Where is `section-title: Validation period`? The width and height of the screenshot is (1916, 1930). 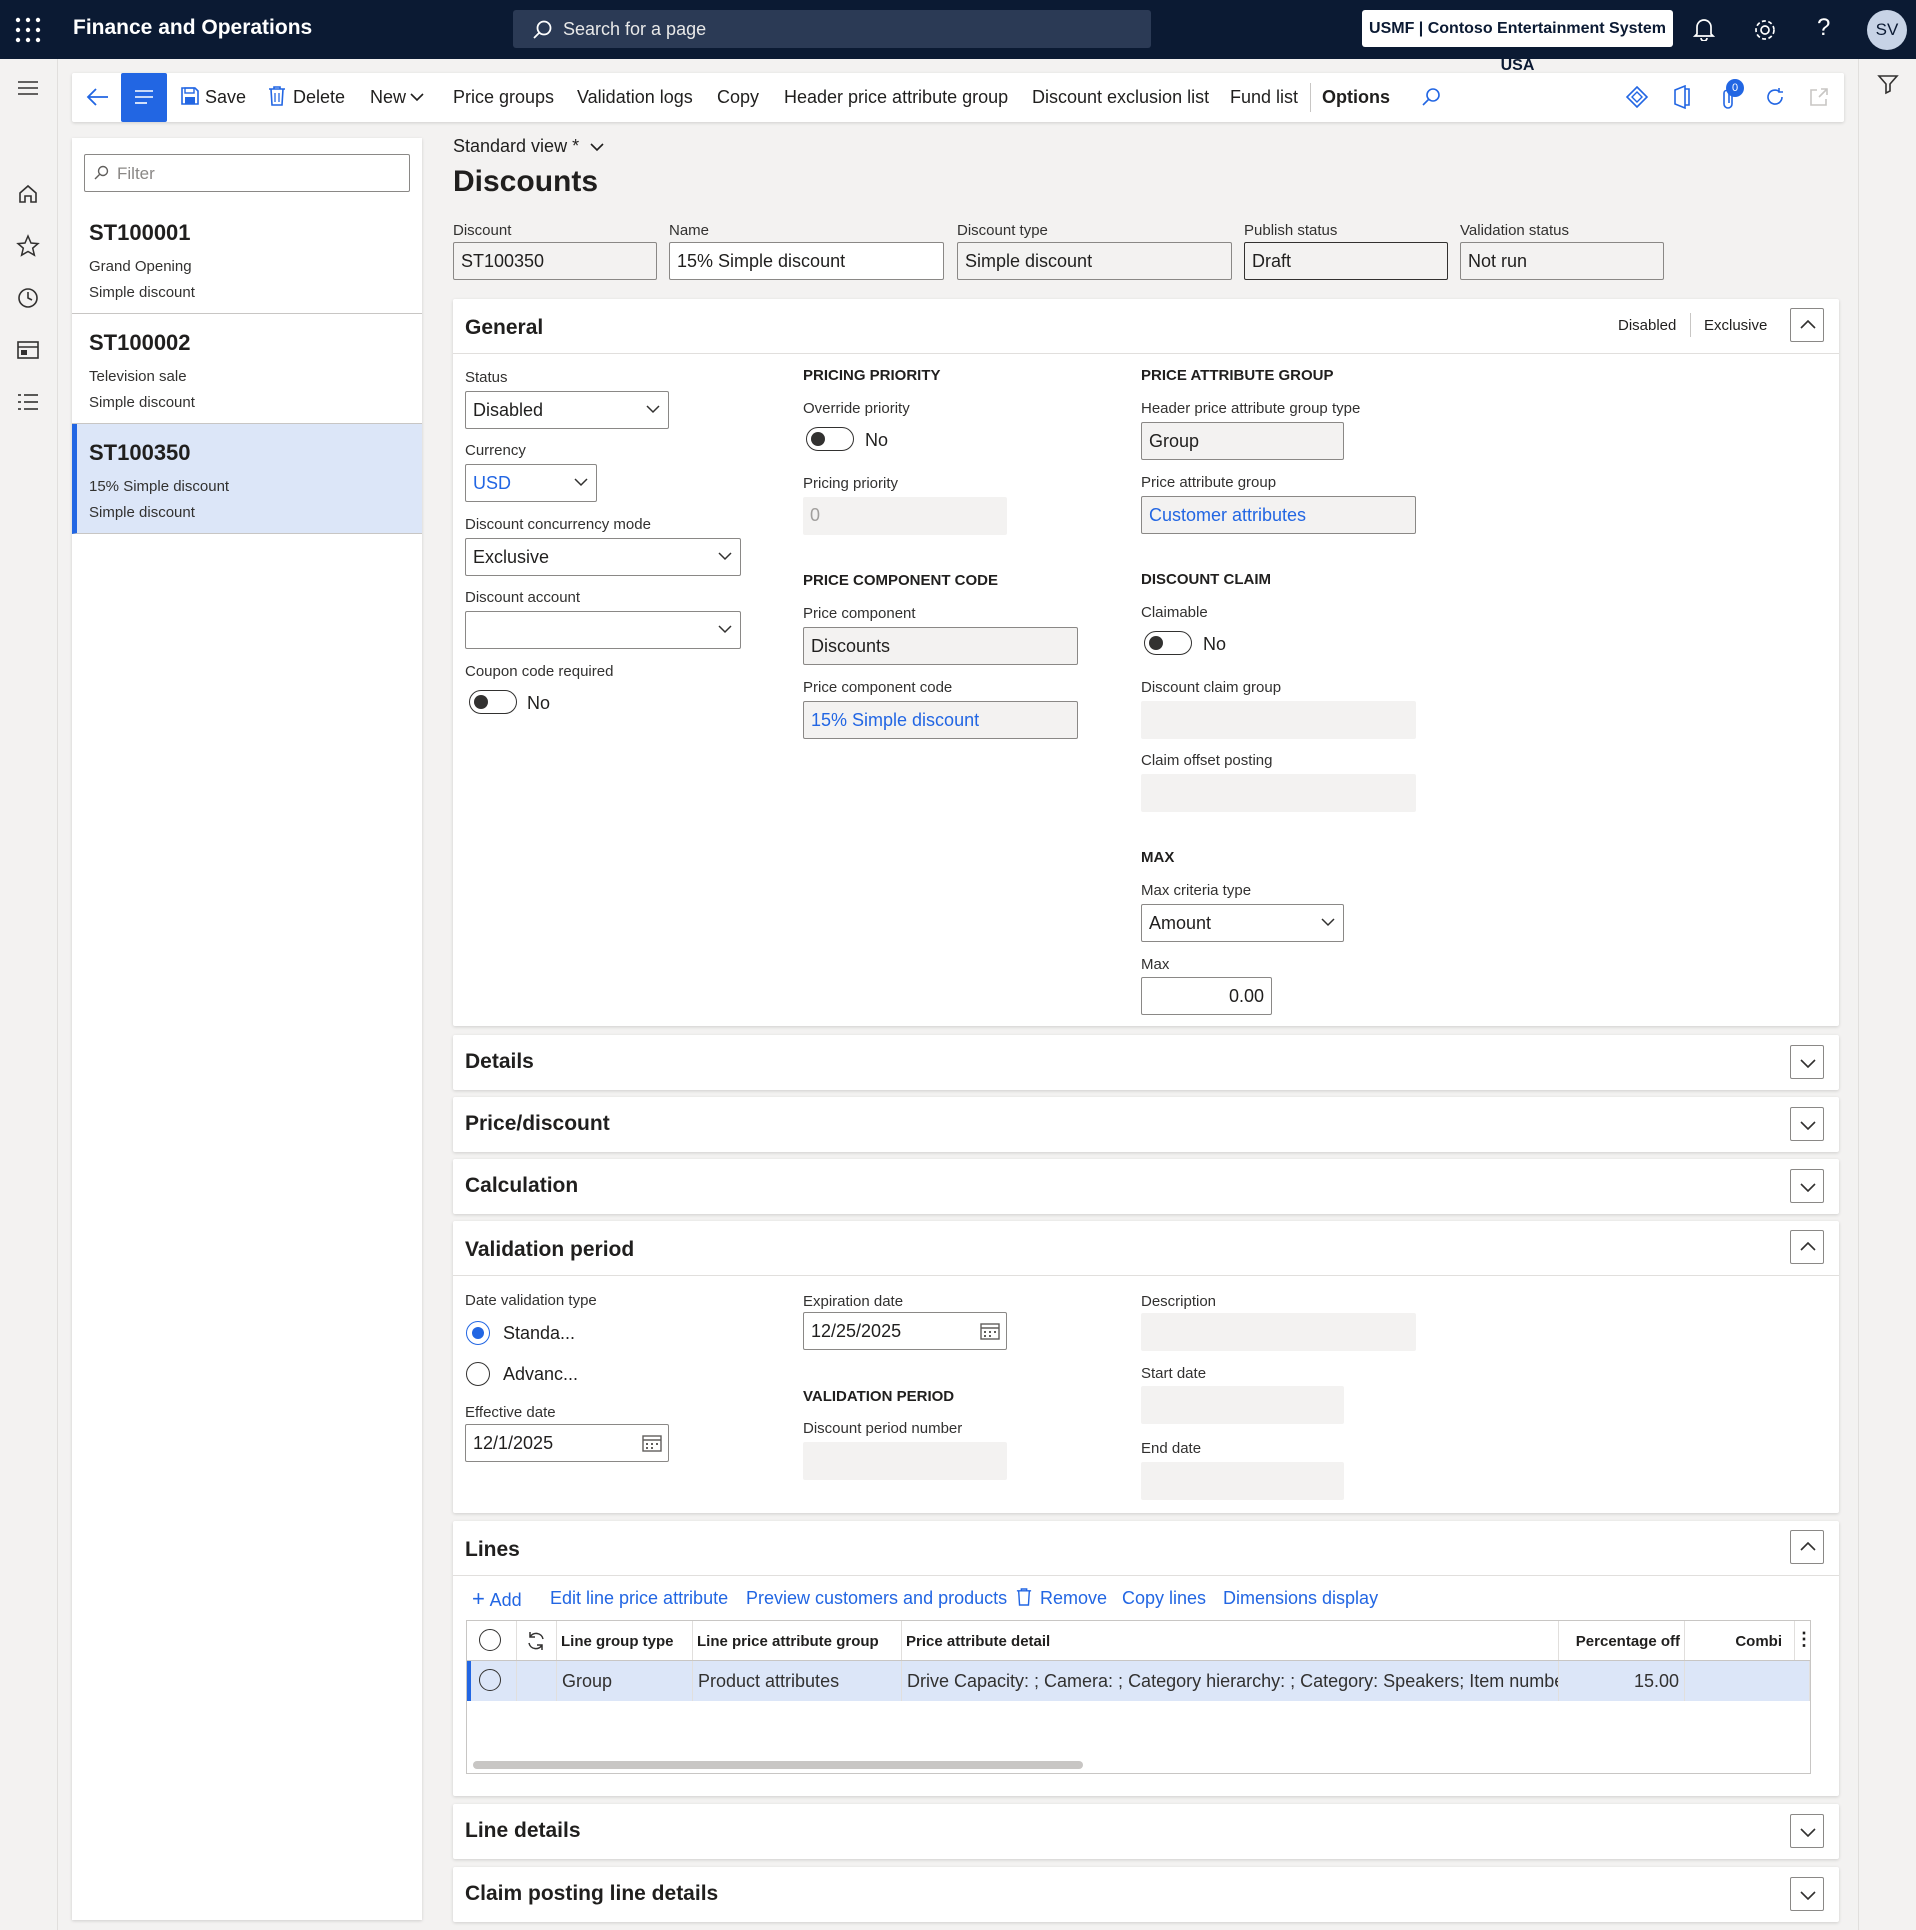
section-title: Validation period is located at coordinates (549, 1250).